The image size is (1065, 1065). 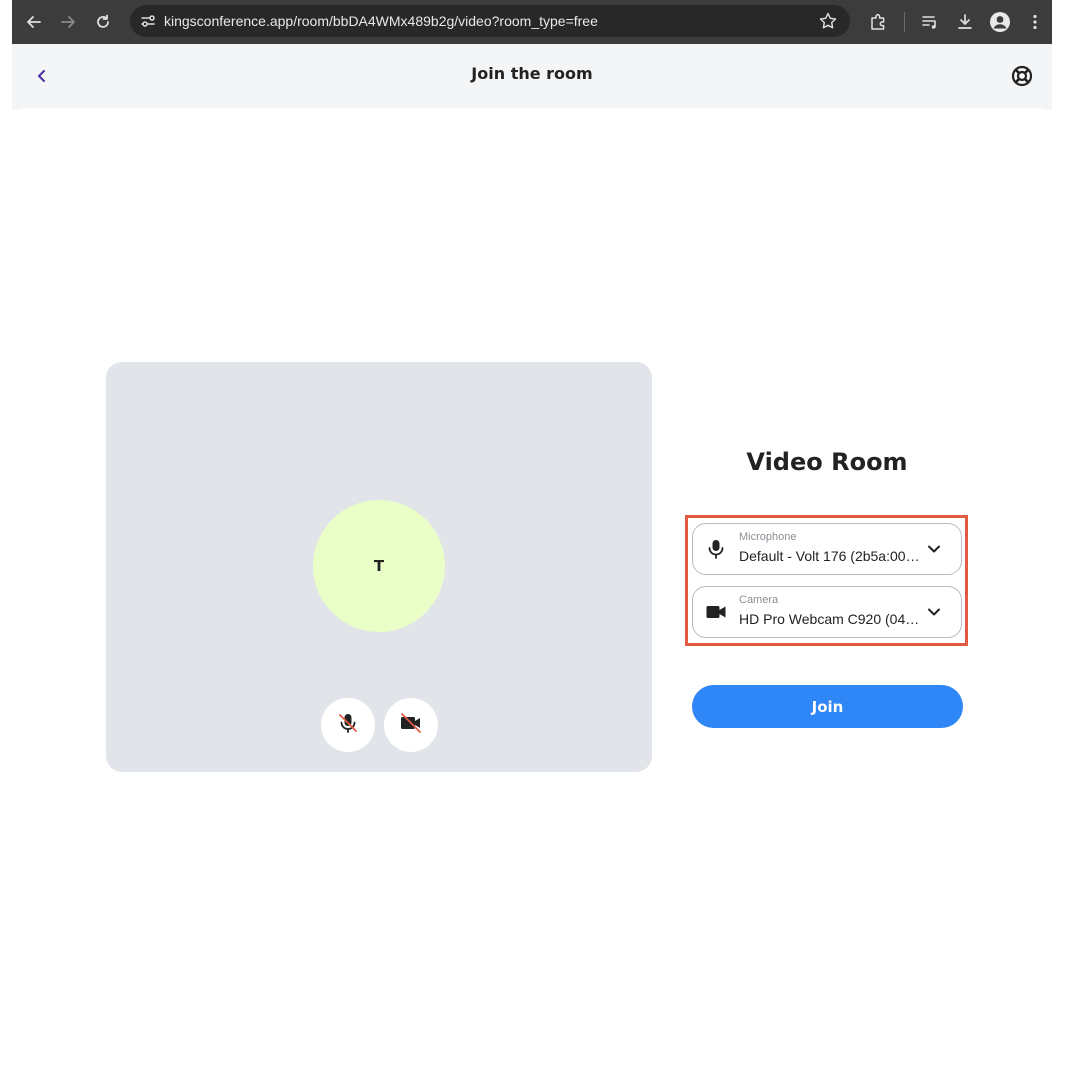 I want to click on back-arrow-icon, so click(x=34, y=22).